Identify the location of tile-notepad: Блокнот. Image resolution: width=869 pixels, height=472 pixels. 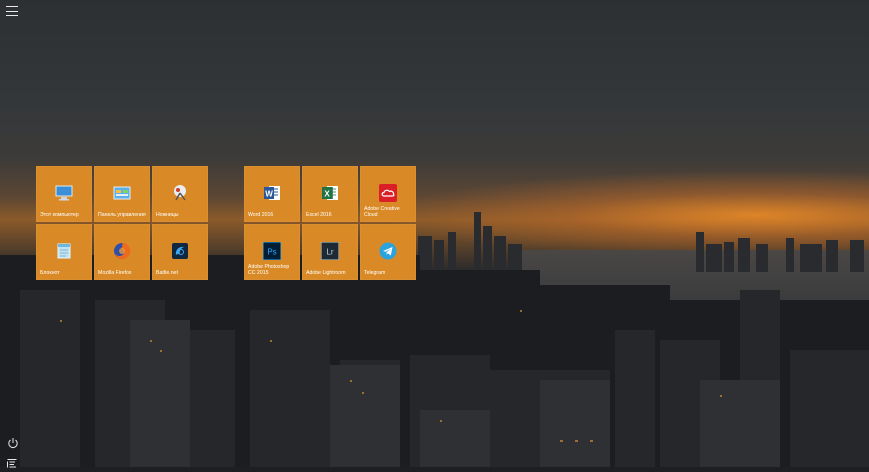
(64, 252).